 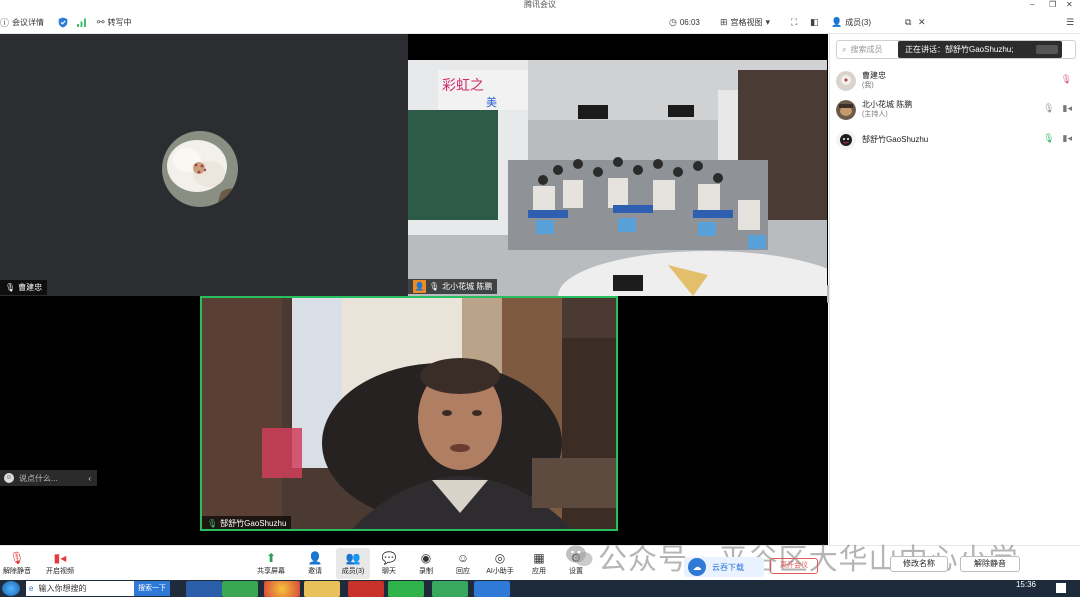 What do you see at coordinates (453, 286) in the screenshot?
I see `tile-name-label: 👤 🎙 北小花城 陈鹏` at bounding box center [453, 286].